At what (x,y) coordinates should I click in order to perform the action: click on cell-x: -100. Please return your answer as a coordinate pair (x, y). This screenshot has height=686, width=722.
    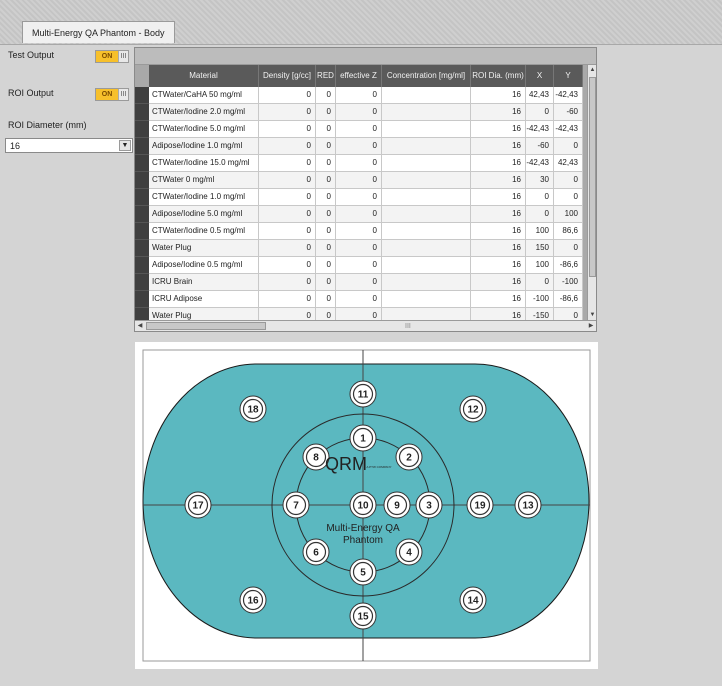
    Looking at the image, I should click on (540, 299).